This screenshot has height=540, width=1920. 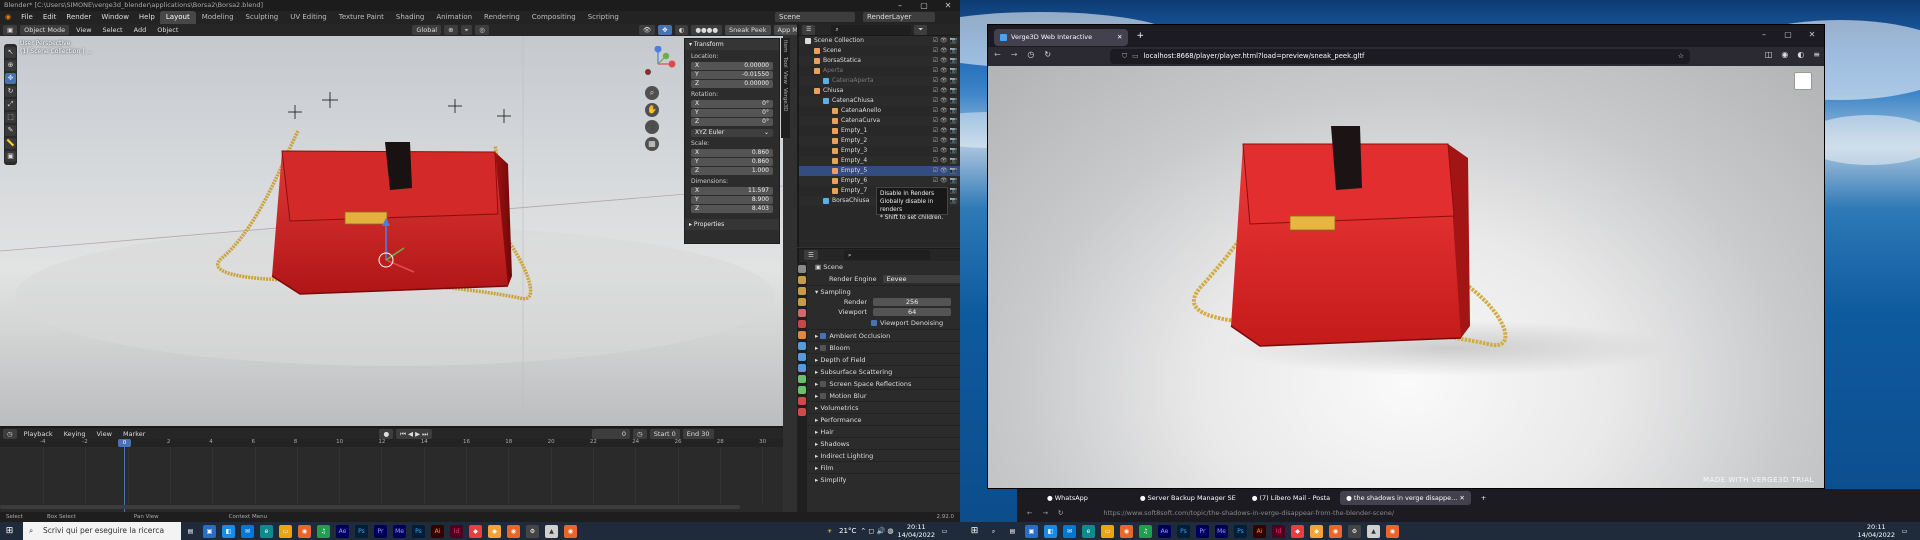 I want to click on outliner-row: BorsaStatica ☑ 👁 📷, so click(x=879, y=61).